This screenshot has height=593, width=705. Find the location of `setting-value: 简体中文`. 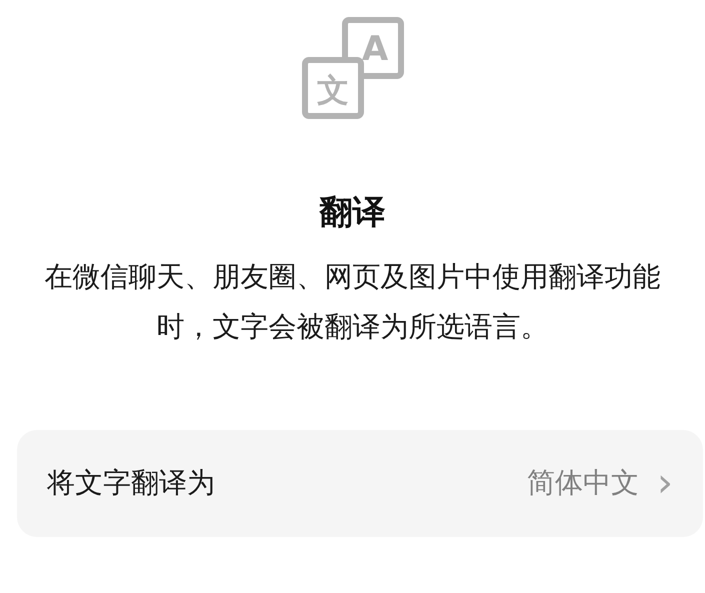

setting-value: 简体中文 is located at coordinates (583, 483).